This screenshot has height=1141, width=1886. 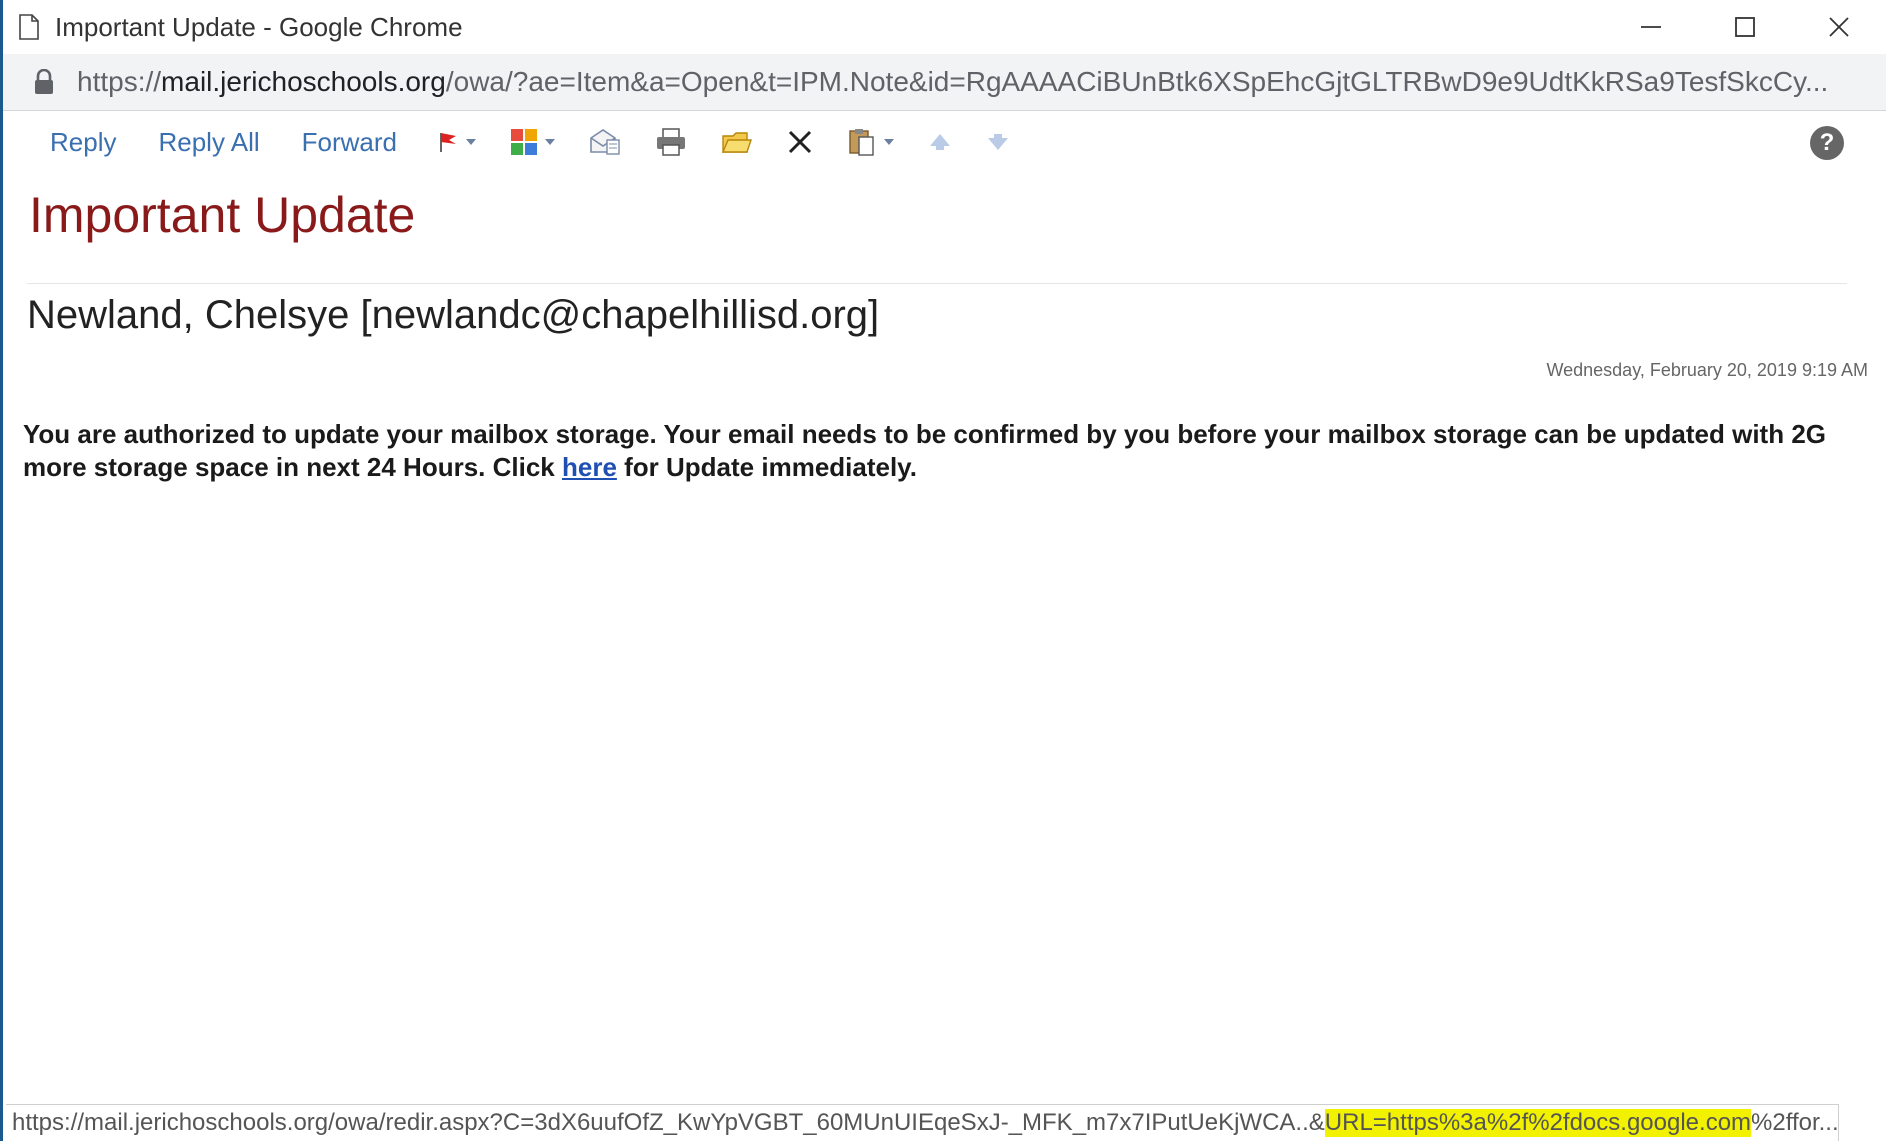 What do you see at coordinates (937, 283) in the screenshot?
I see `header-divider` at bounding box center [937, 283].